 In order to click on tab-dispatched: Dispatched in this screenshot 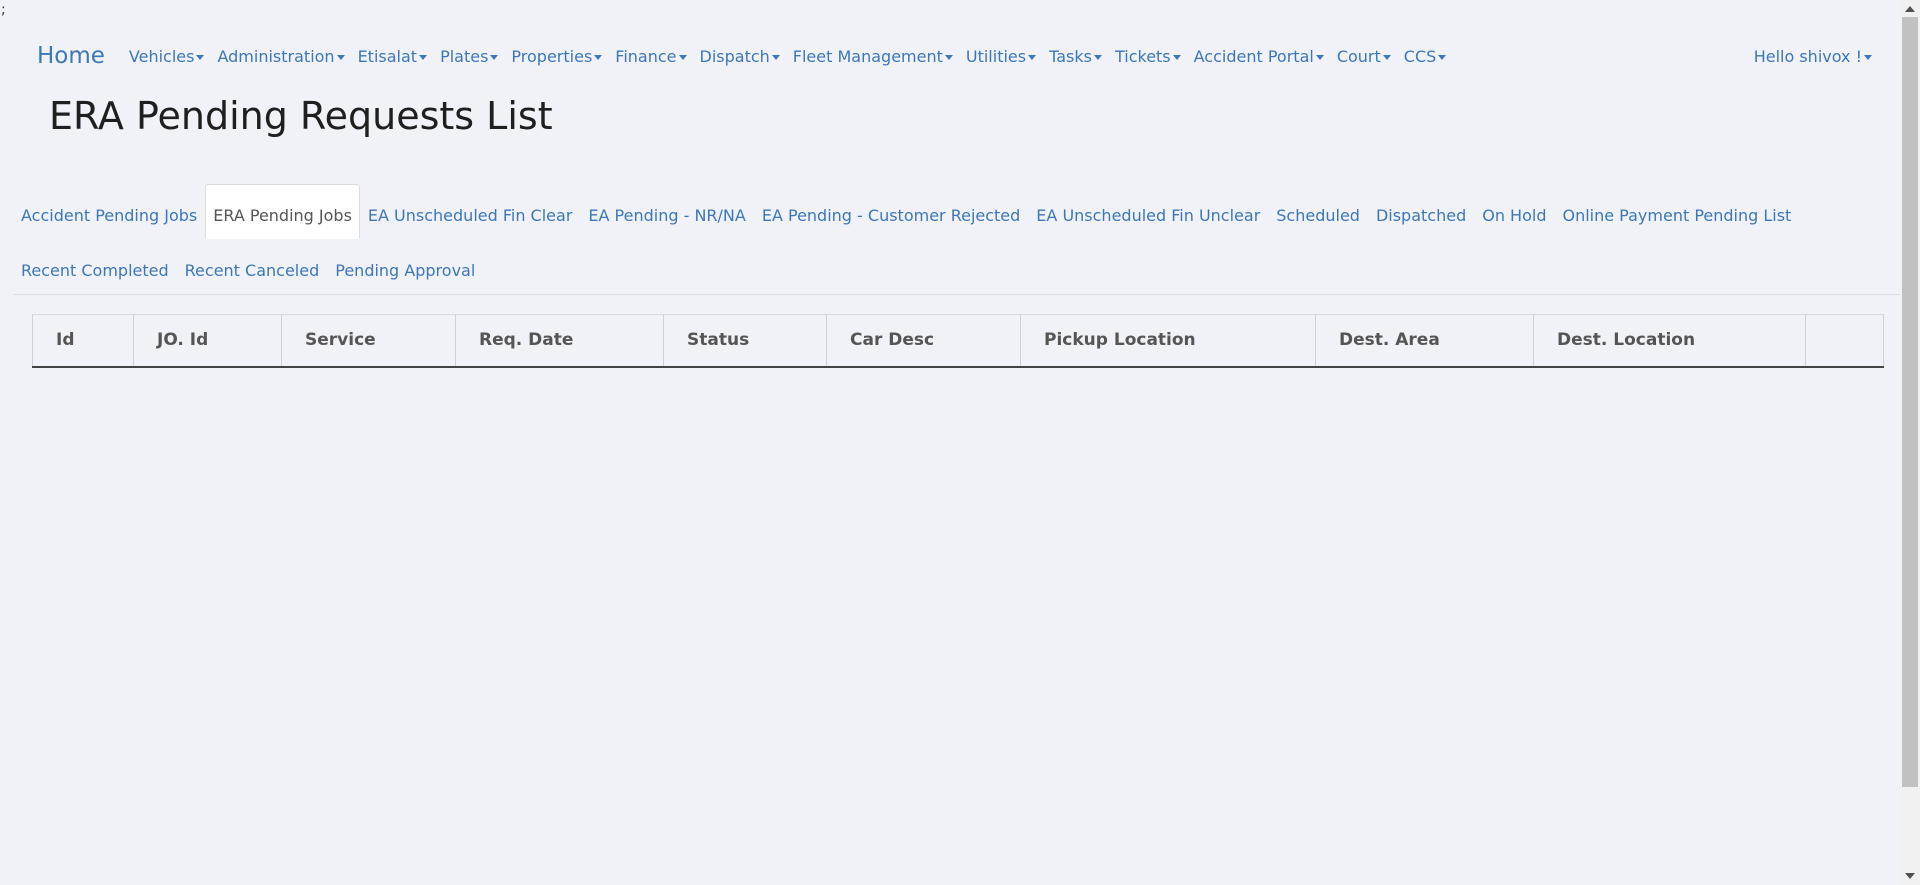, I will do `click(1421, 211)`.